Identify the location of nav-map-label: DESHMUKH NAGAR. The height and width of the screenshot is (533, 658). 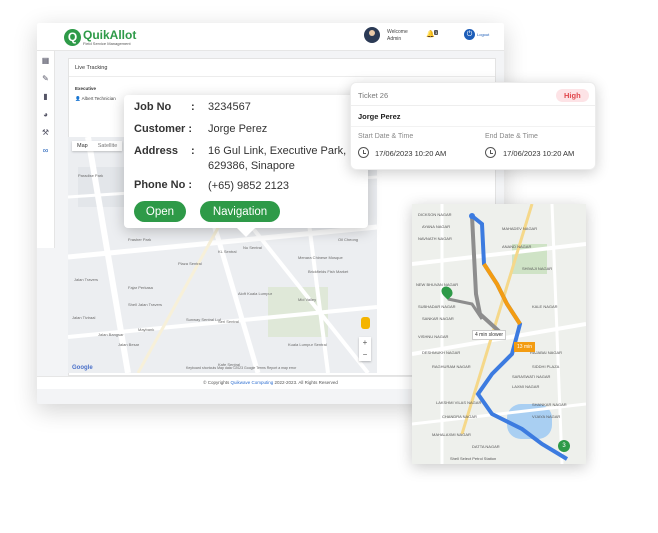
(441, 352).